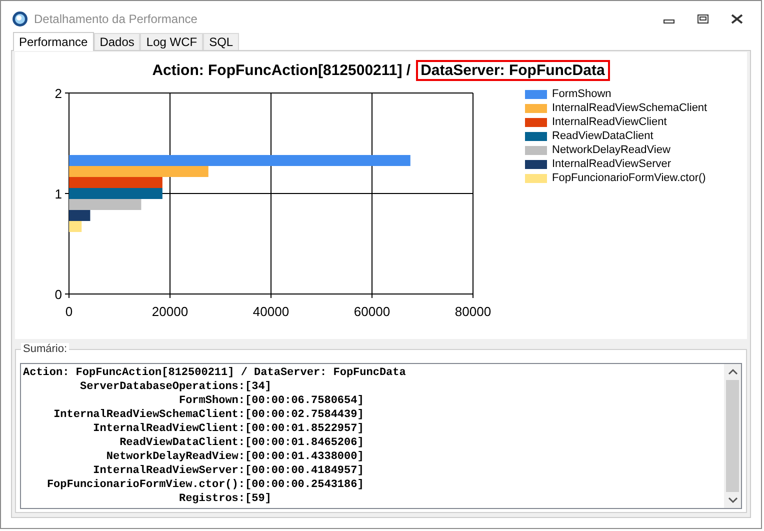 The width and height of the screenshot is (764, 531). What do you see at coordinates (45, 349) in the screenshot?
I see `group-label: Sumário:` at bounding box center [45, 349].